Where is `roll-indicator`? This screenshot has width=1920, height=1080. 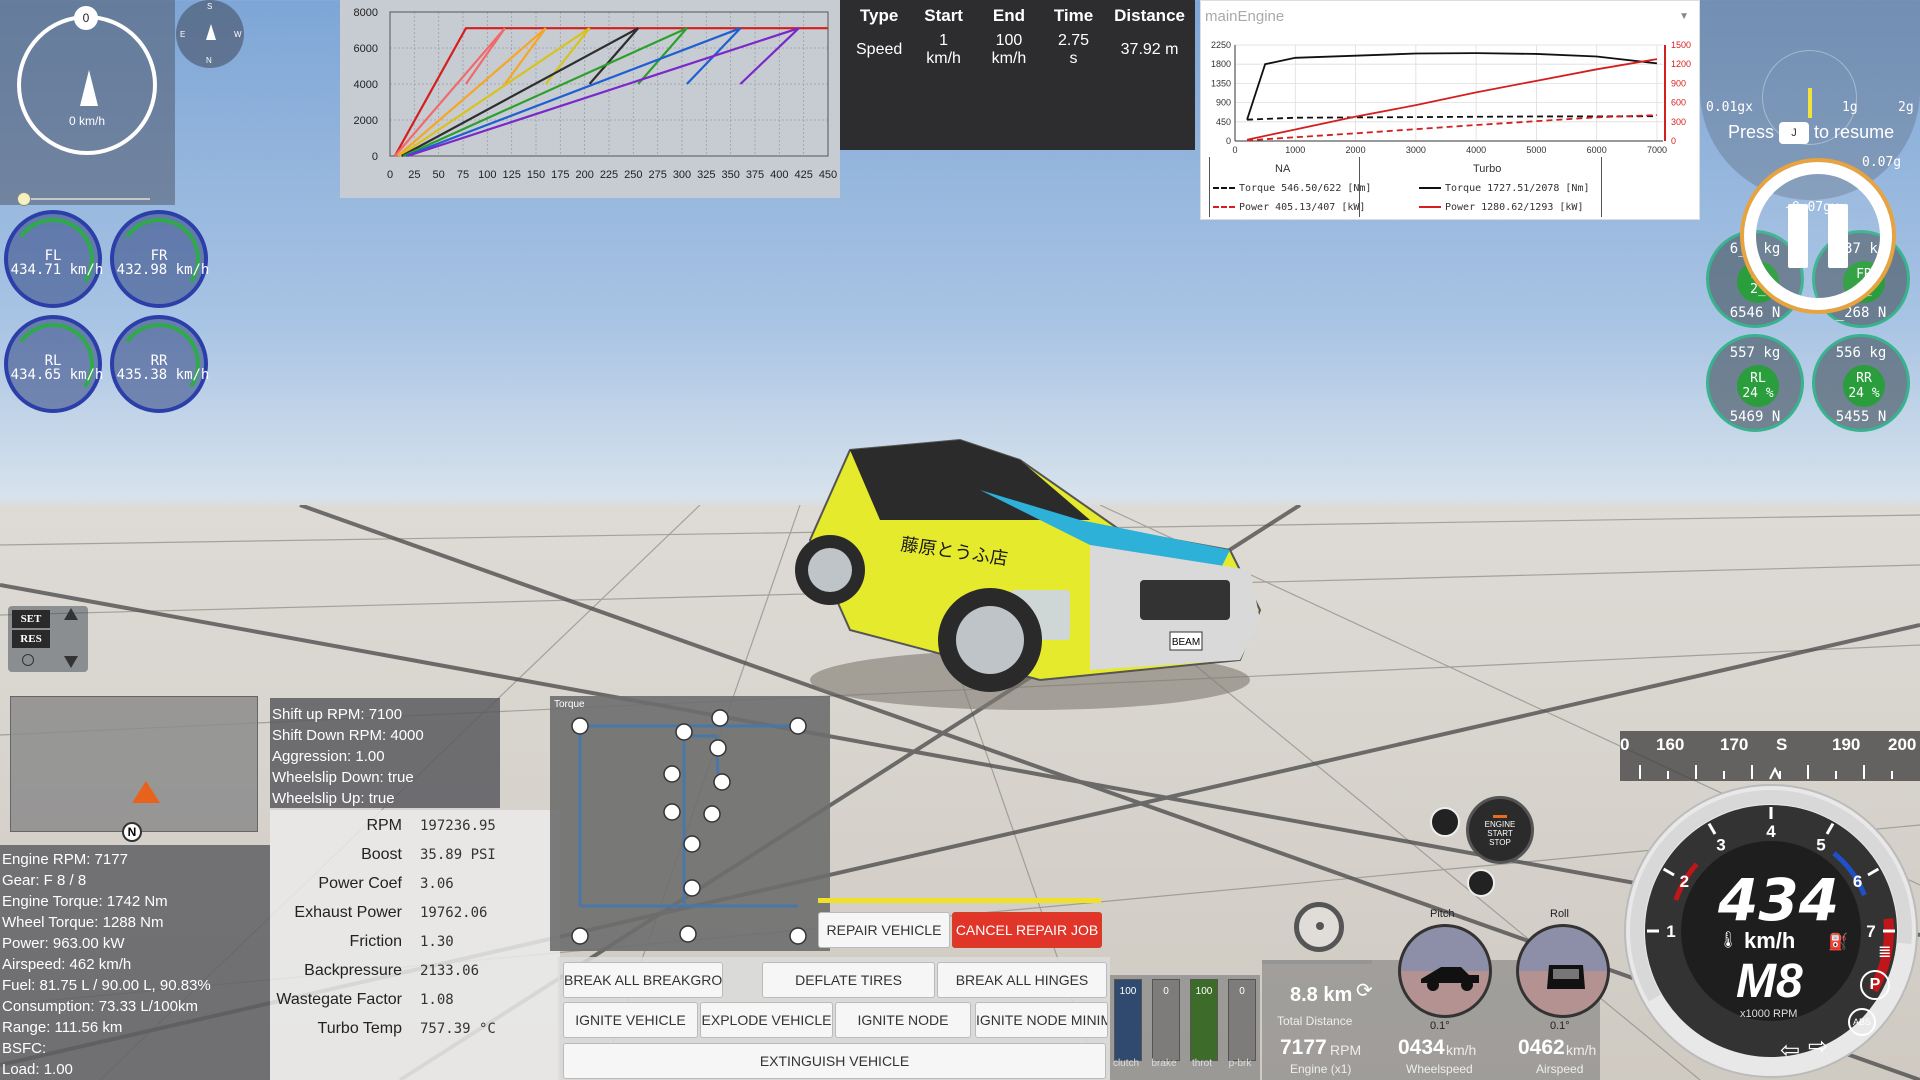
roll-indicator is located at coordinates (1563, 971).